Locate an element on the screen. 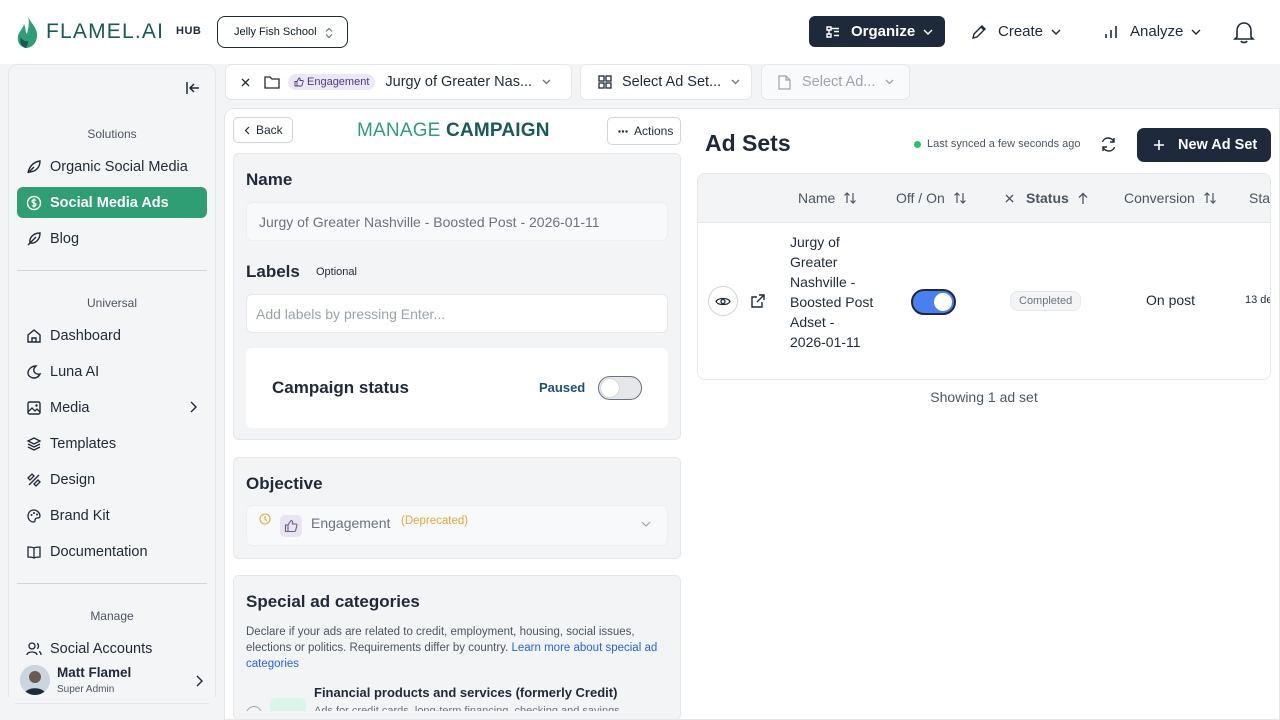 This screenshot has height=720, width=1280. open-external-button is located at coordinates (758, 301).